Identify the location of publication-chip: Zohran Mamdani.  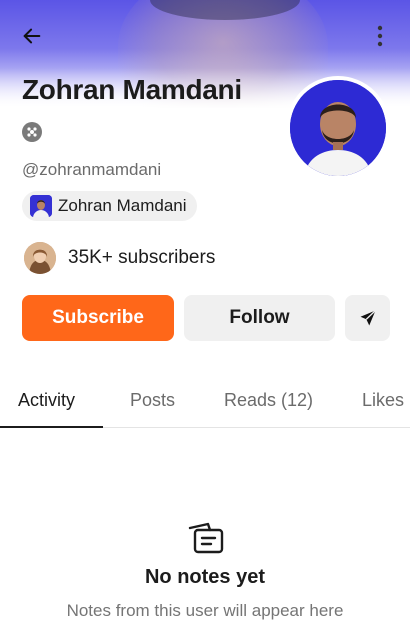
(109, 206).